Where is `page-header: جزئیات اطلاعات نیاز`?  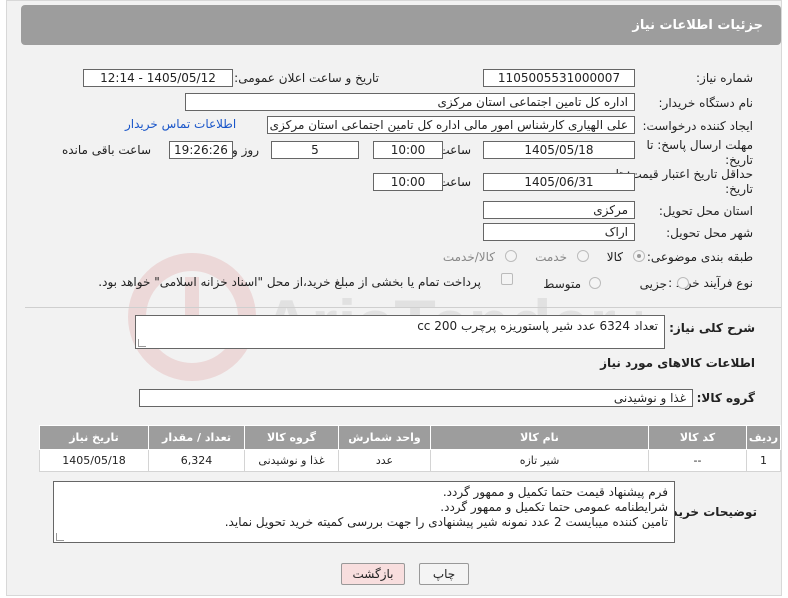
page-header: جزئیات اطلاعات نیاز is located at coordinates (401, 25).